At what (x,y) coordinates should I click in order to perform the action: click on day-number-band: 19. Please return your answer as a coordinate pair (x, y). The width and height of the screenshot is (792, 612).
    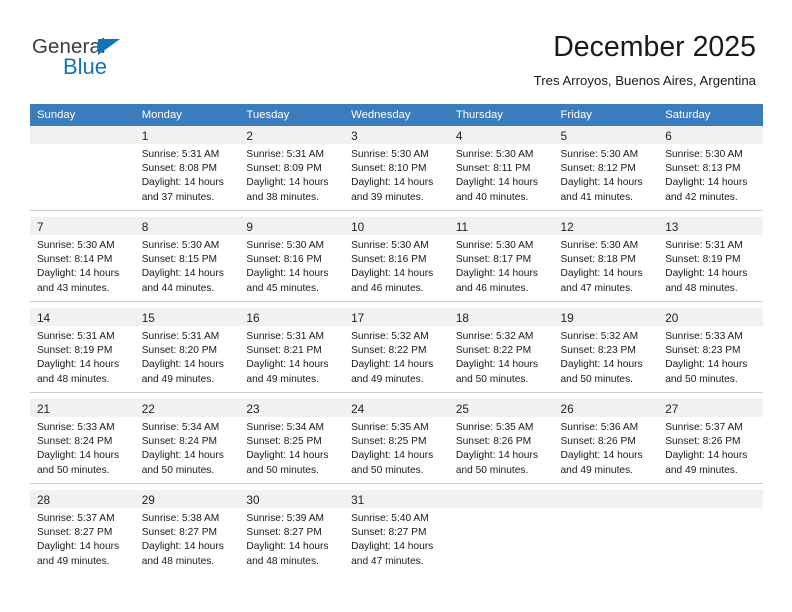
    Looking at the image, I should click on (606, 317).